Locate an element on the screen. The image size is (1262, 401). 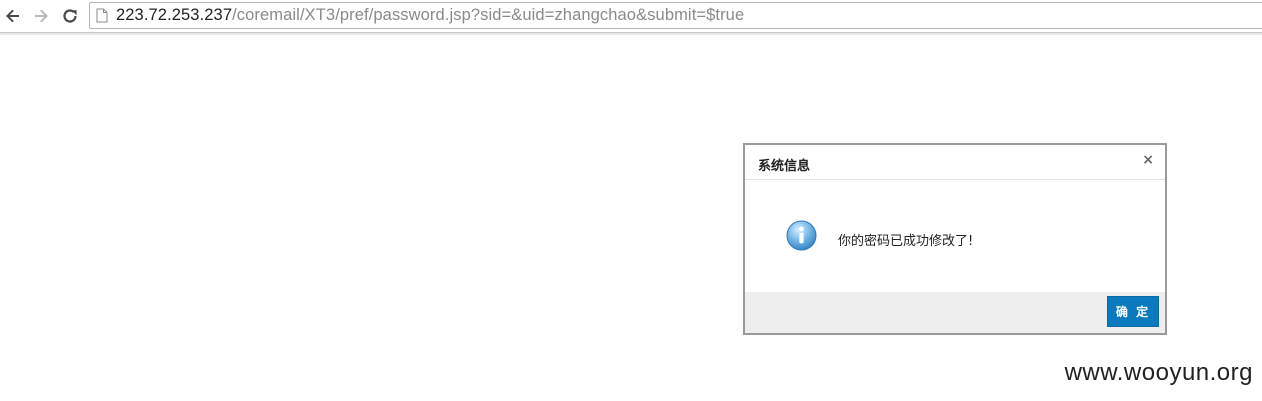
dialog-message: 你的密码已成功修改了! is located at coordinates (906, 241).